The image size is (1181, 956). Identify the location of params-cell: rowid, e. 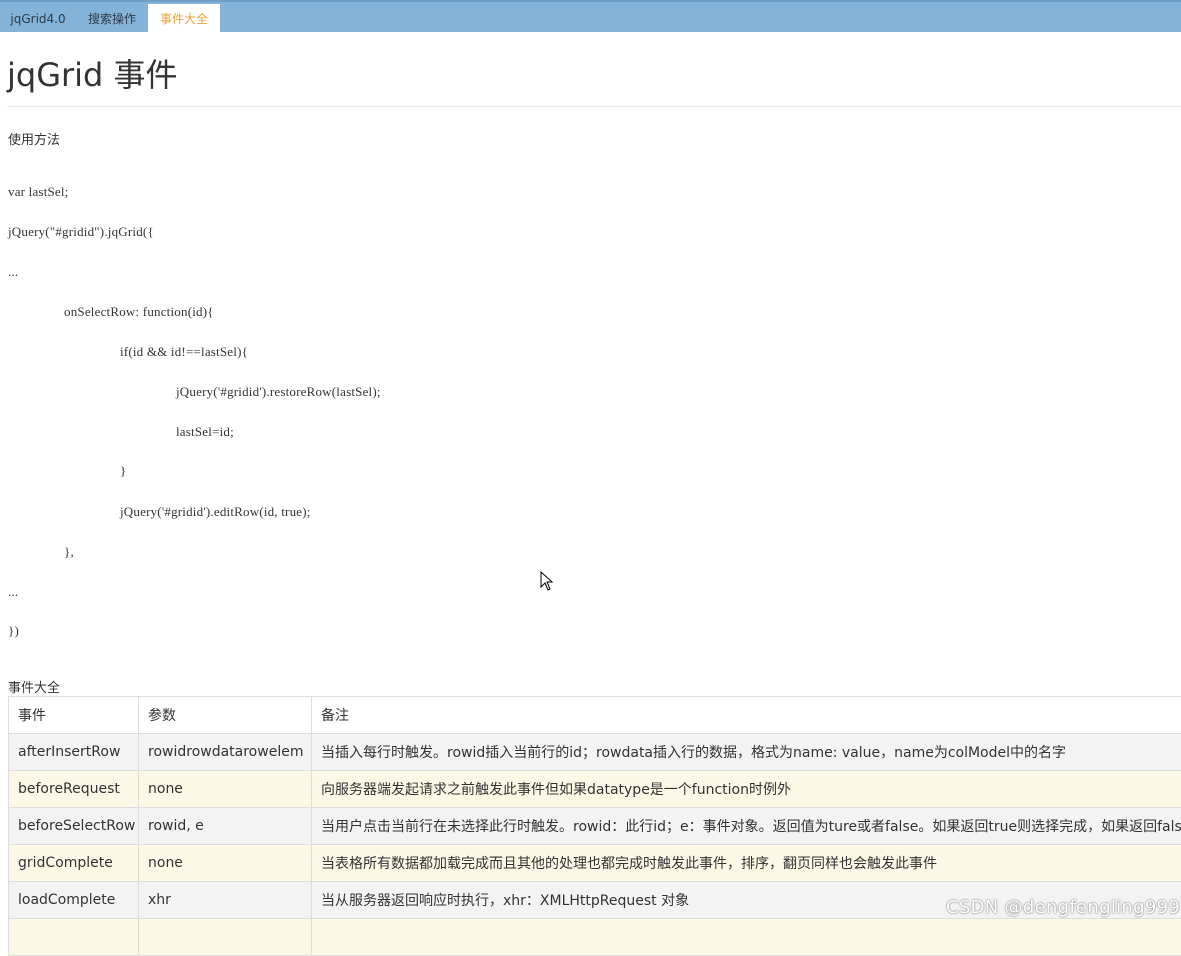
(225, 826).